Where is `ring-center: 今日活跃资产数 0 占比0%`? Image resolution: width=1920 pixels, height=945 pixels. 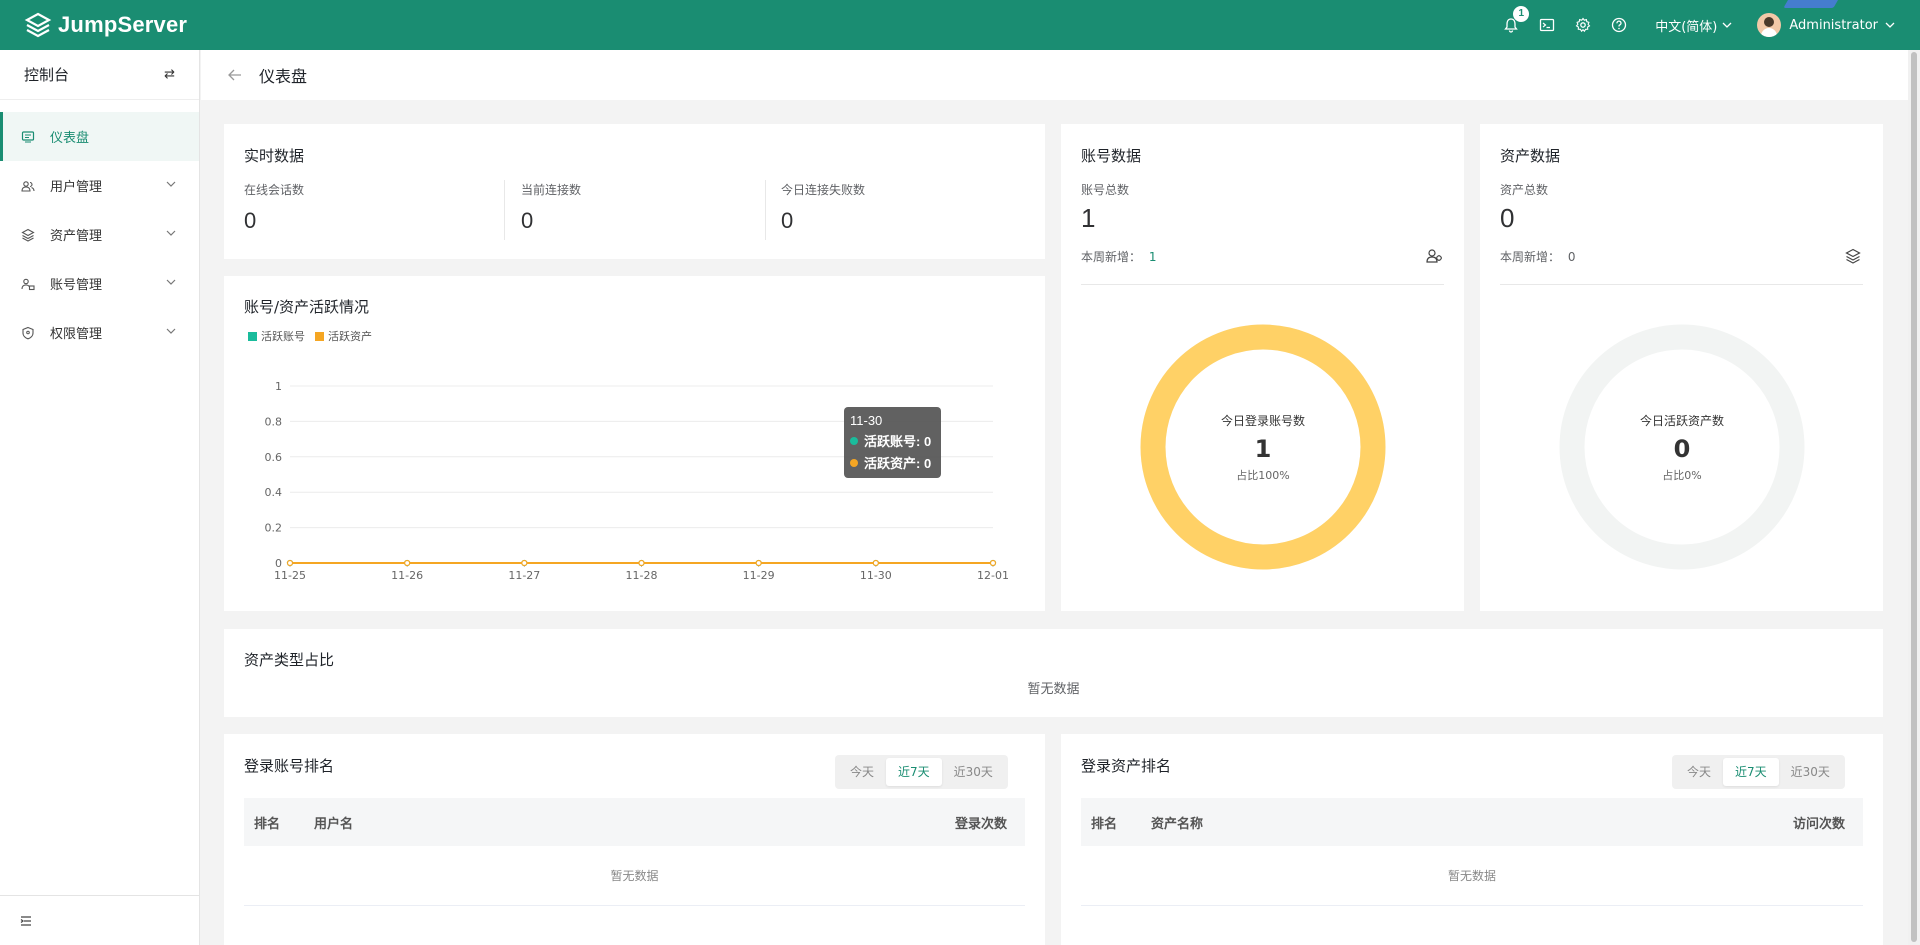 ring-center: 今日活跃资产数 0 占比0% is located at coordinates (1682, 447).